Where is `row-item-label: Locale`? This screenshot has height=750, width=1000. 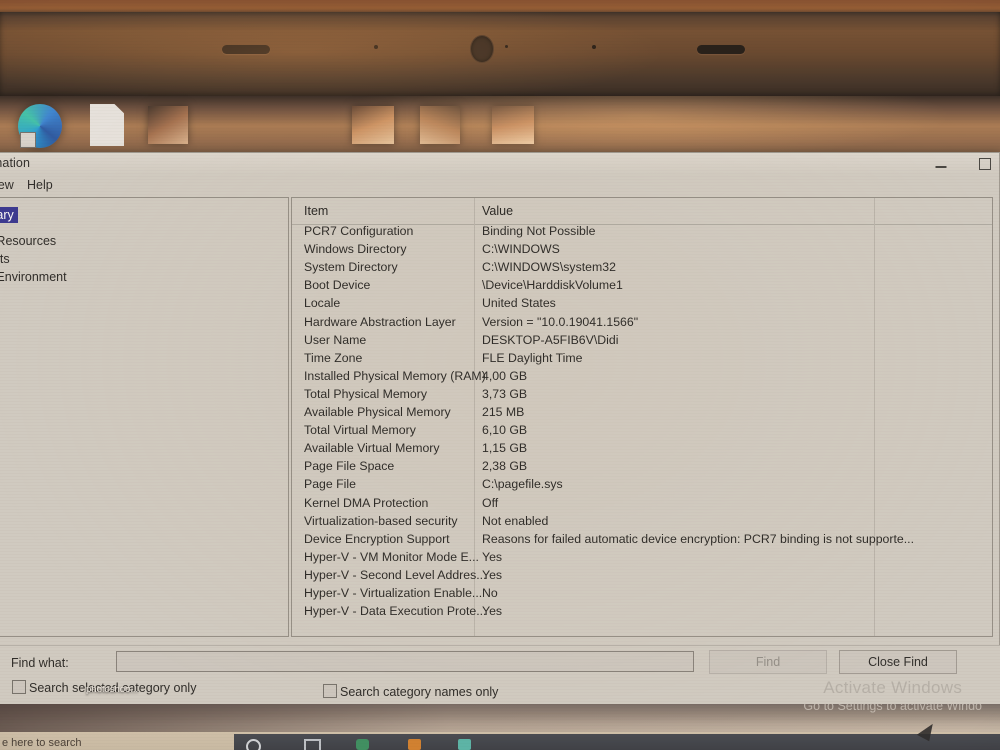
row-item-label: Locale is located at coordinates (322, 303).